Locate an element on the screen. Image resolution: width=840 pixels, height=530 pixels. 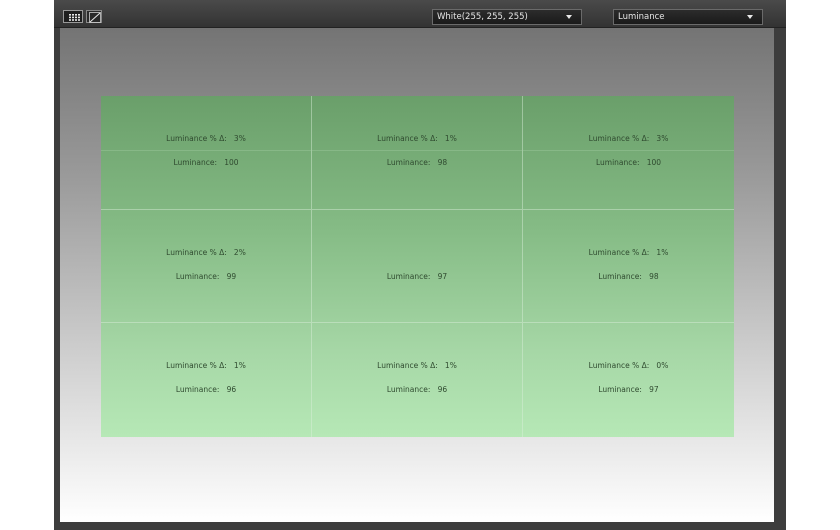
measurement-mode-value: Luminance is located at coordinates (641, 17).